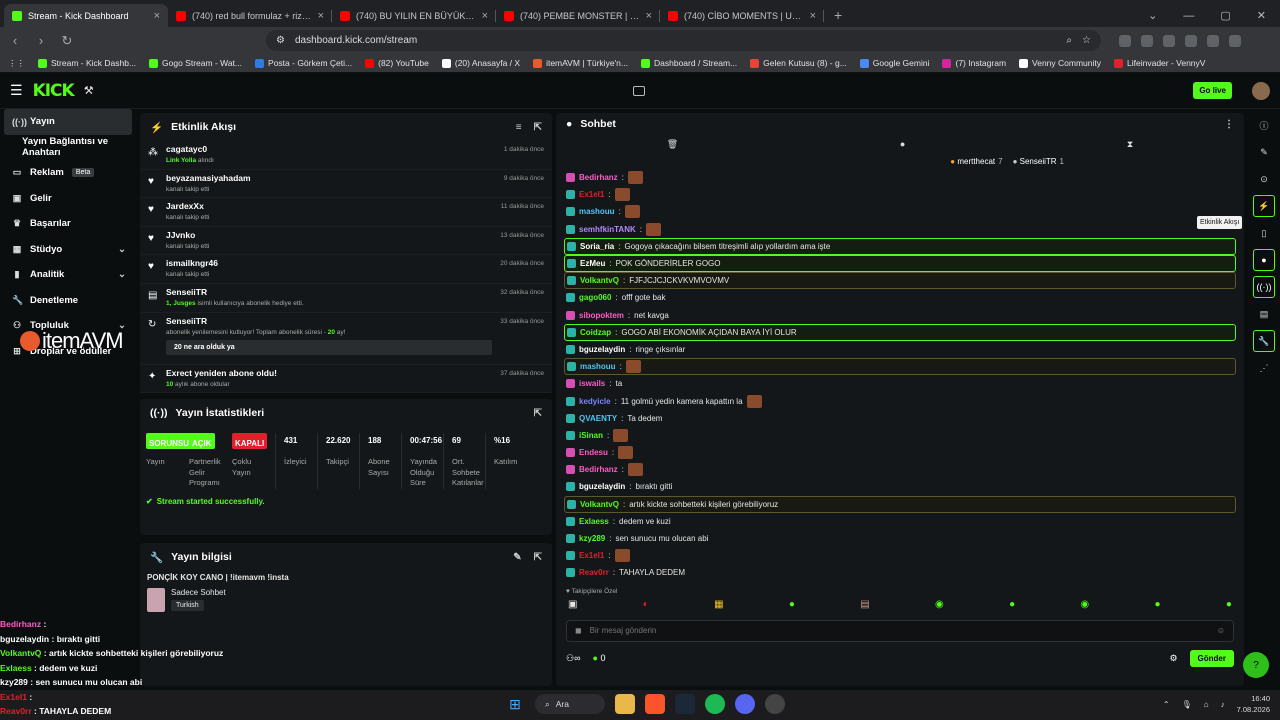 This screenshot has height=720, width=1280. I want to click on chat-message: VolkantvQ: FJFJCJCJCKVKVMVOVMV, so click(900, 281).